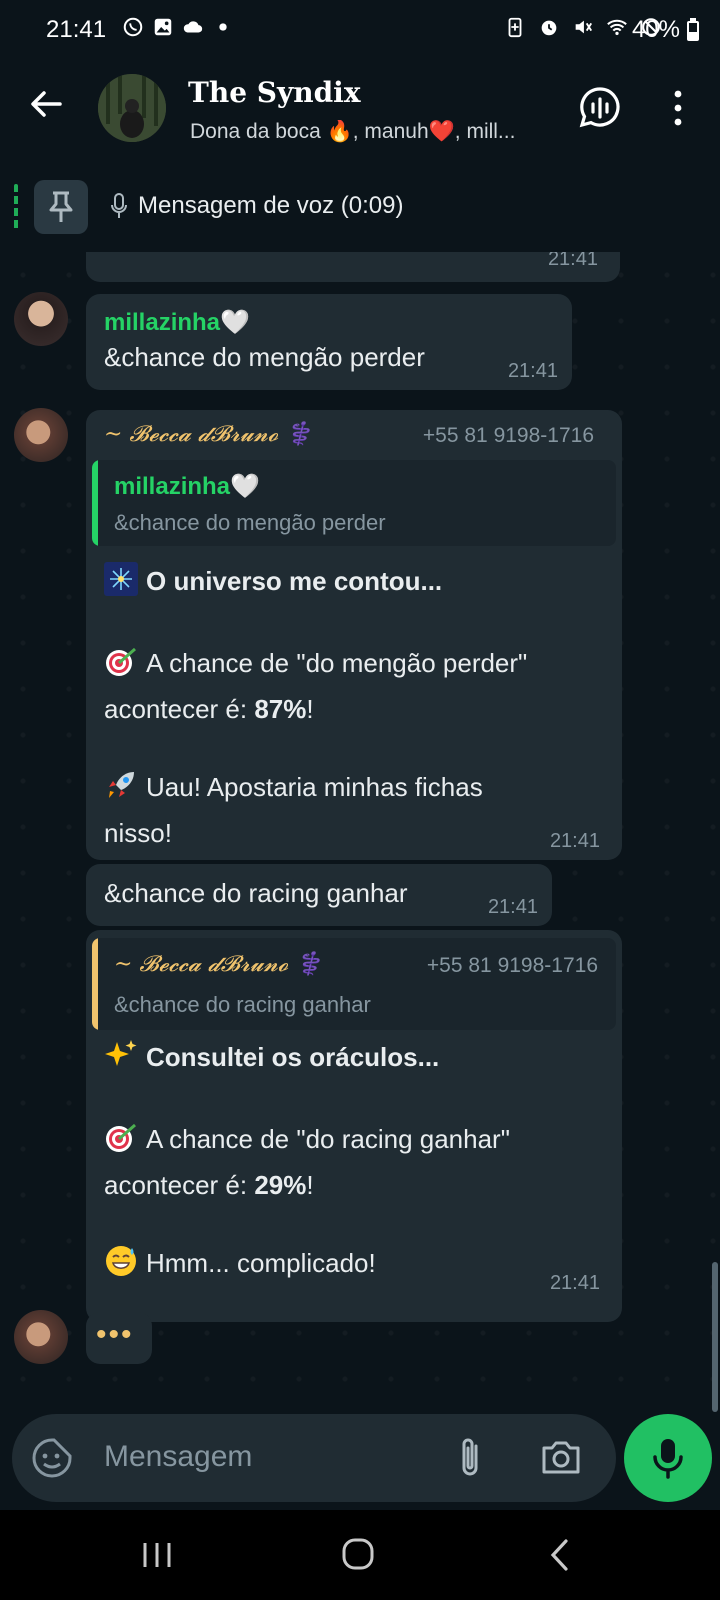 The image size is (720, 1600). I want to click on battery-saver-icon, so click(515, 27).